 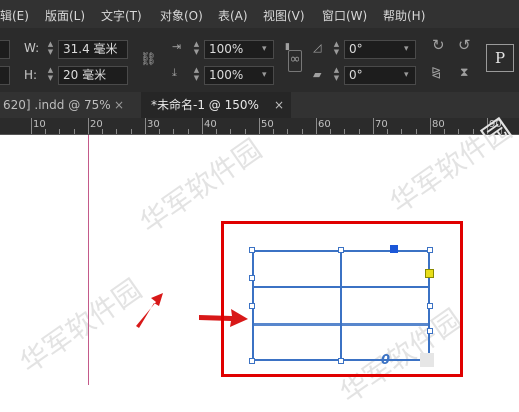 What do you see at coordinates (93, 49) in the screenshot?
I see `width-field: 31.4 毫米` at bounding box center [93, 49].